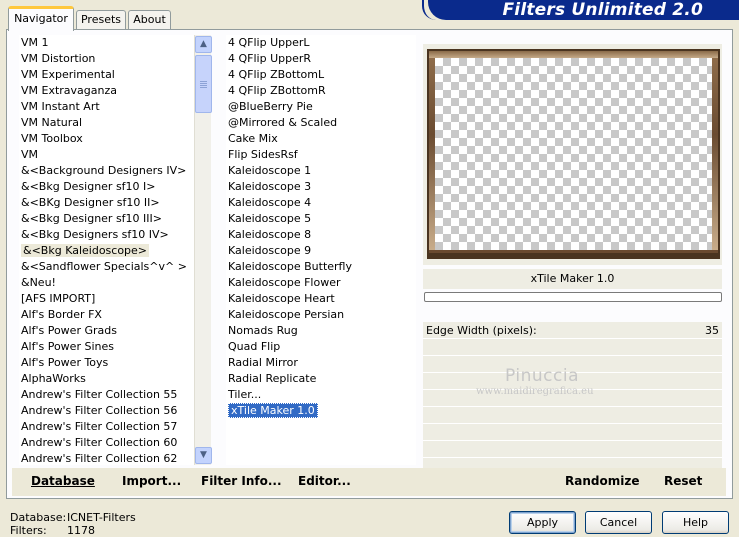  Describe the element at coordinates (481, 330) in the screenshot. I see `param-label: Edge Width (pixels):` at that location.